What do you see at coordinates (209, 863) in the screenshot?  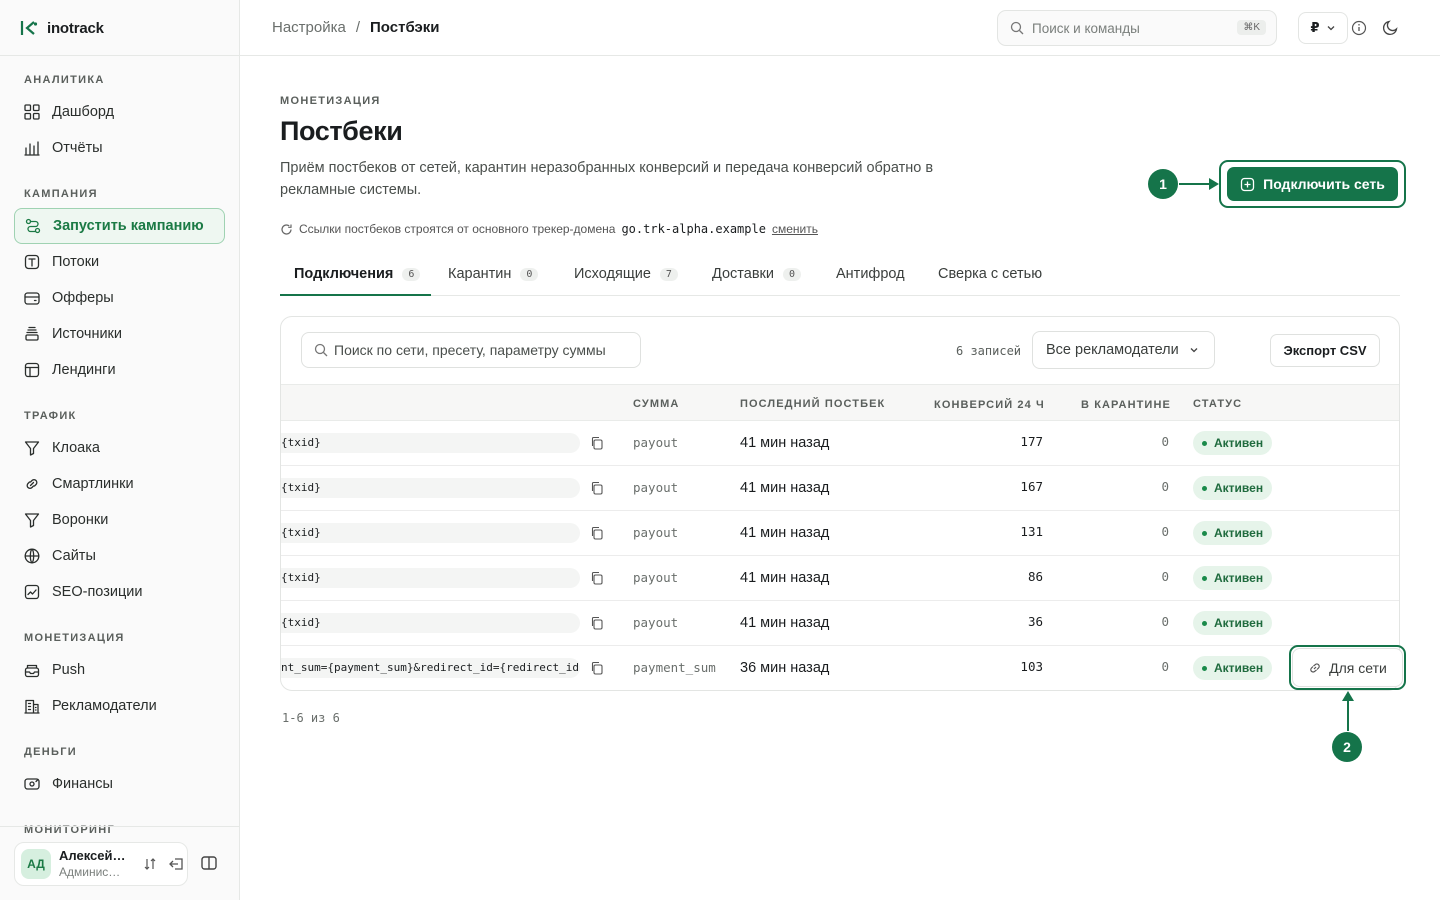 I see `collapse-sidebar-icon` at bounding box center [209, 863].